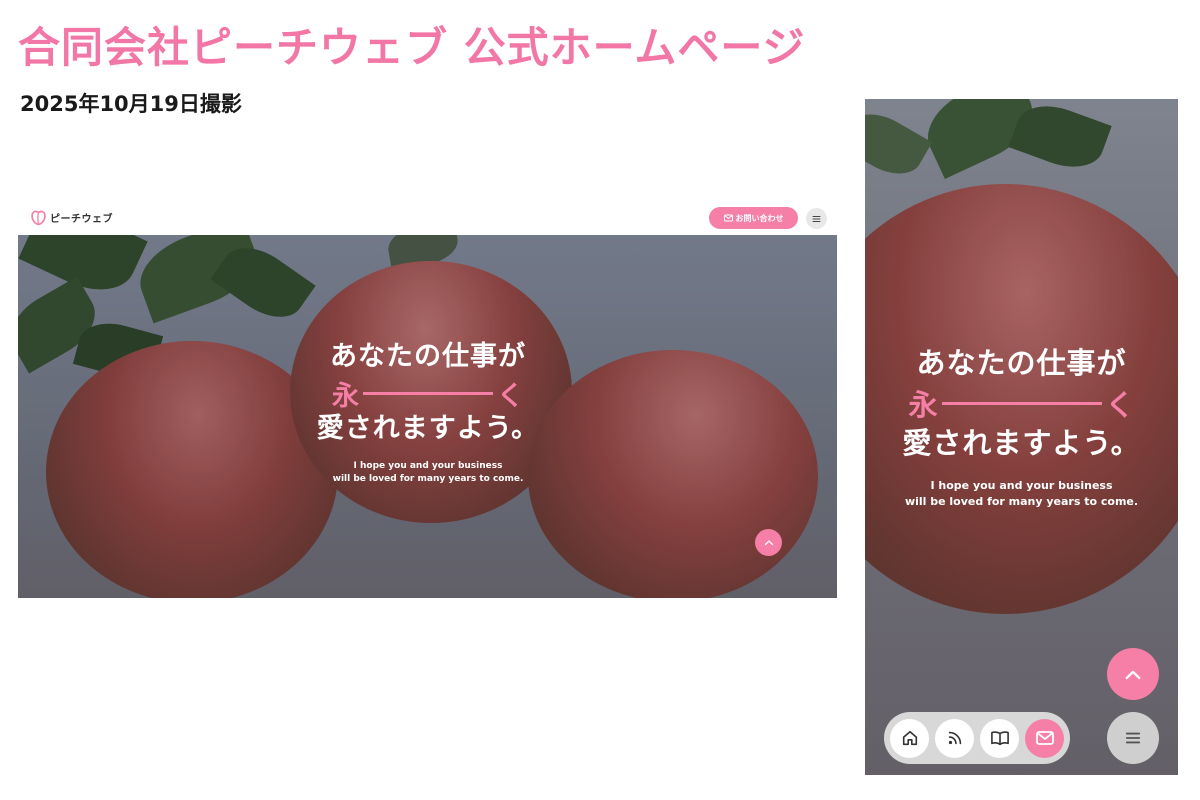 The width and height of the screenshot is (1200, 800). I want to click on rss-icon, so click(955, 738).